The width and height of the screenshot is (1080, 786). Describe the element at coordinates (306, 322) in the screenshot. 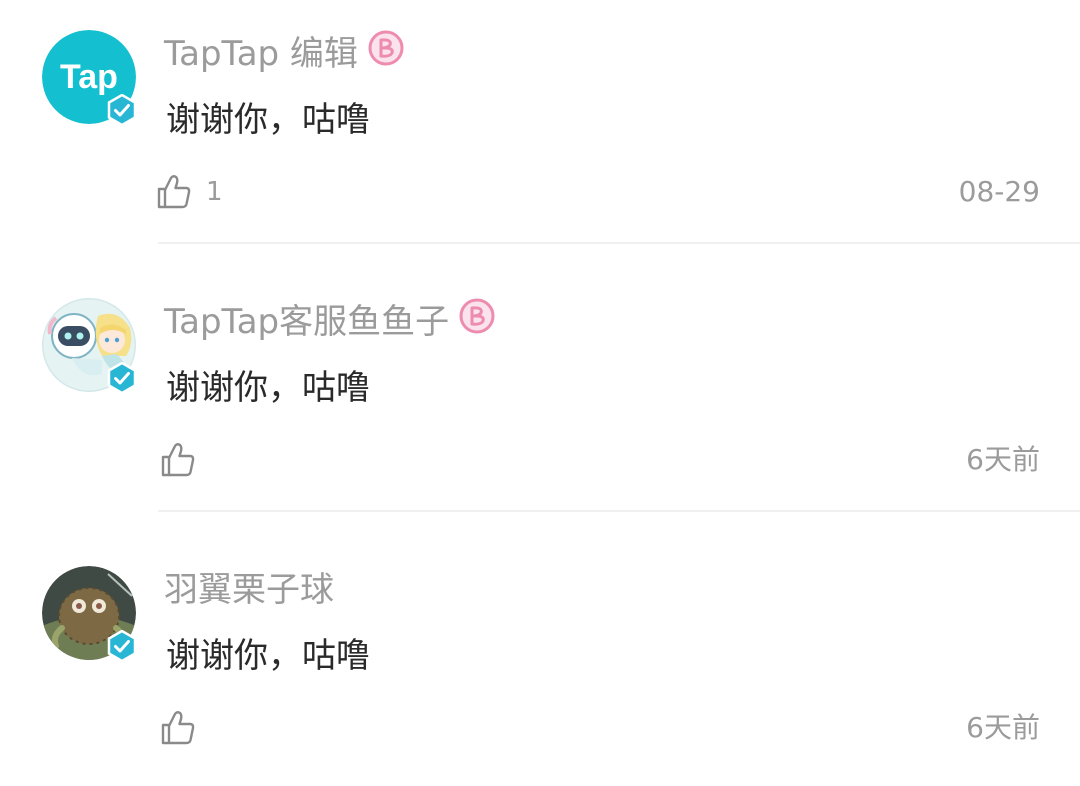

I see `username-label: TapTap客服鱼鱼子` at that location.